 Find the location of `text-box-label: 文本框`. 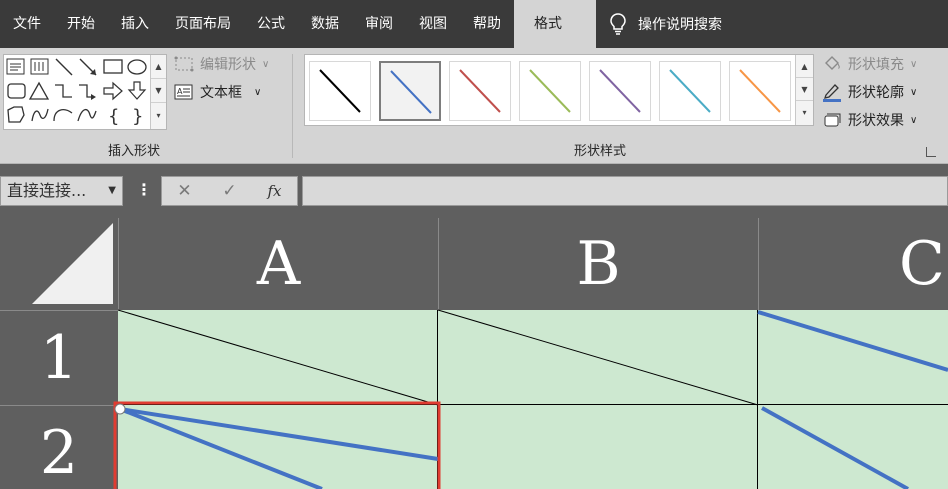

text-box-label: 文本框 is located at coordinates (221, 93).